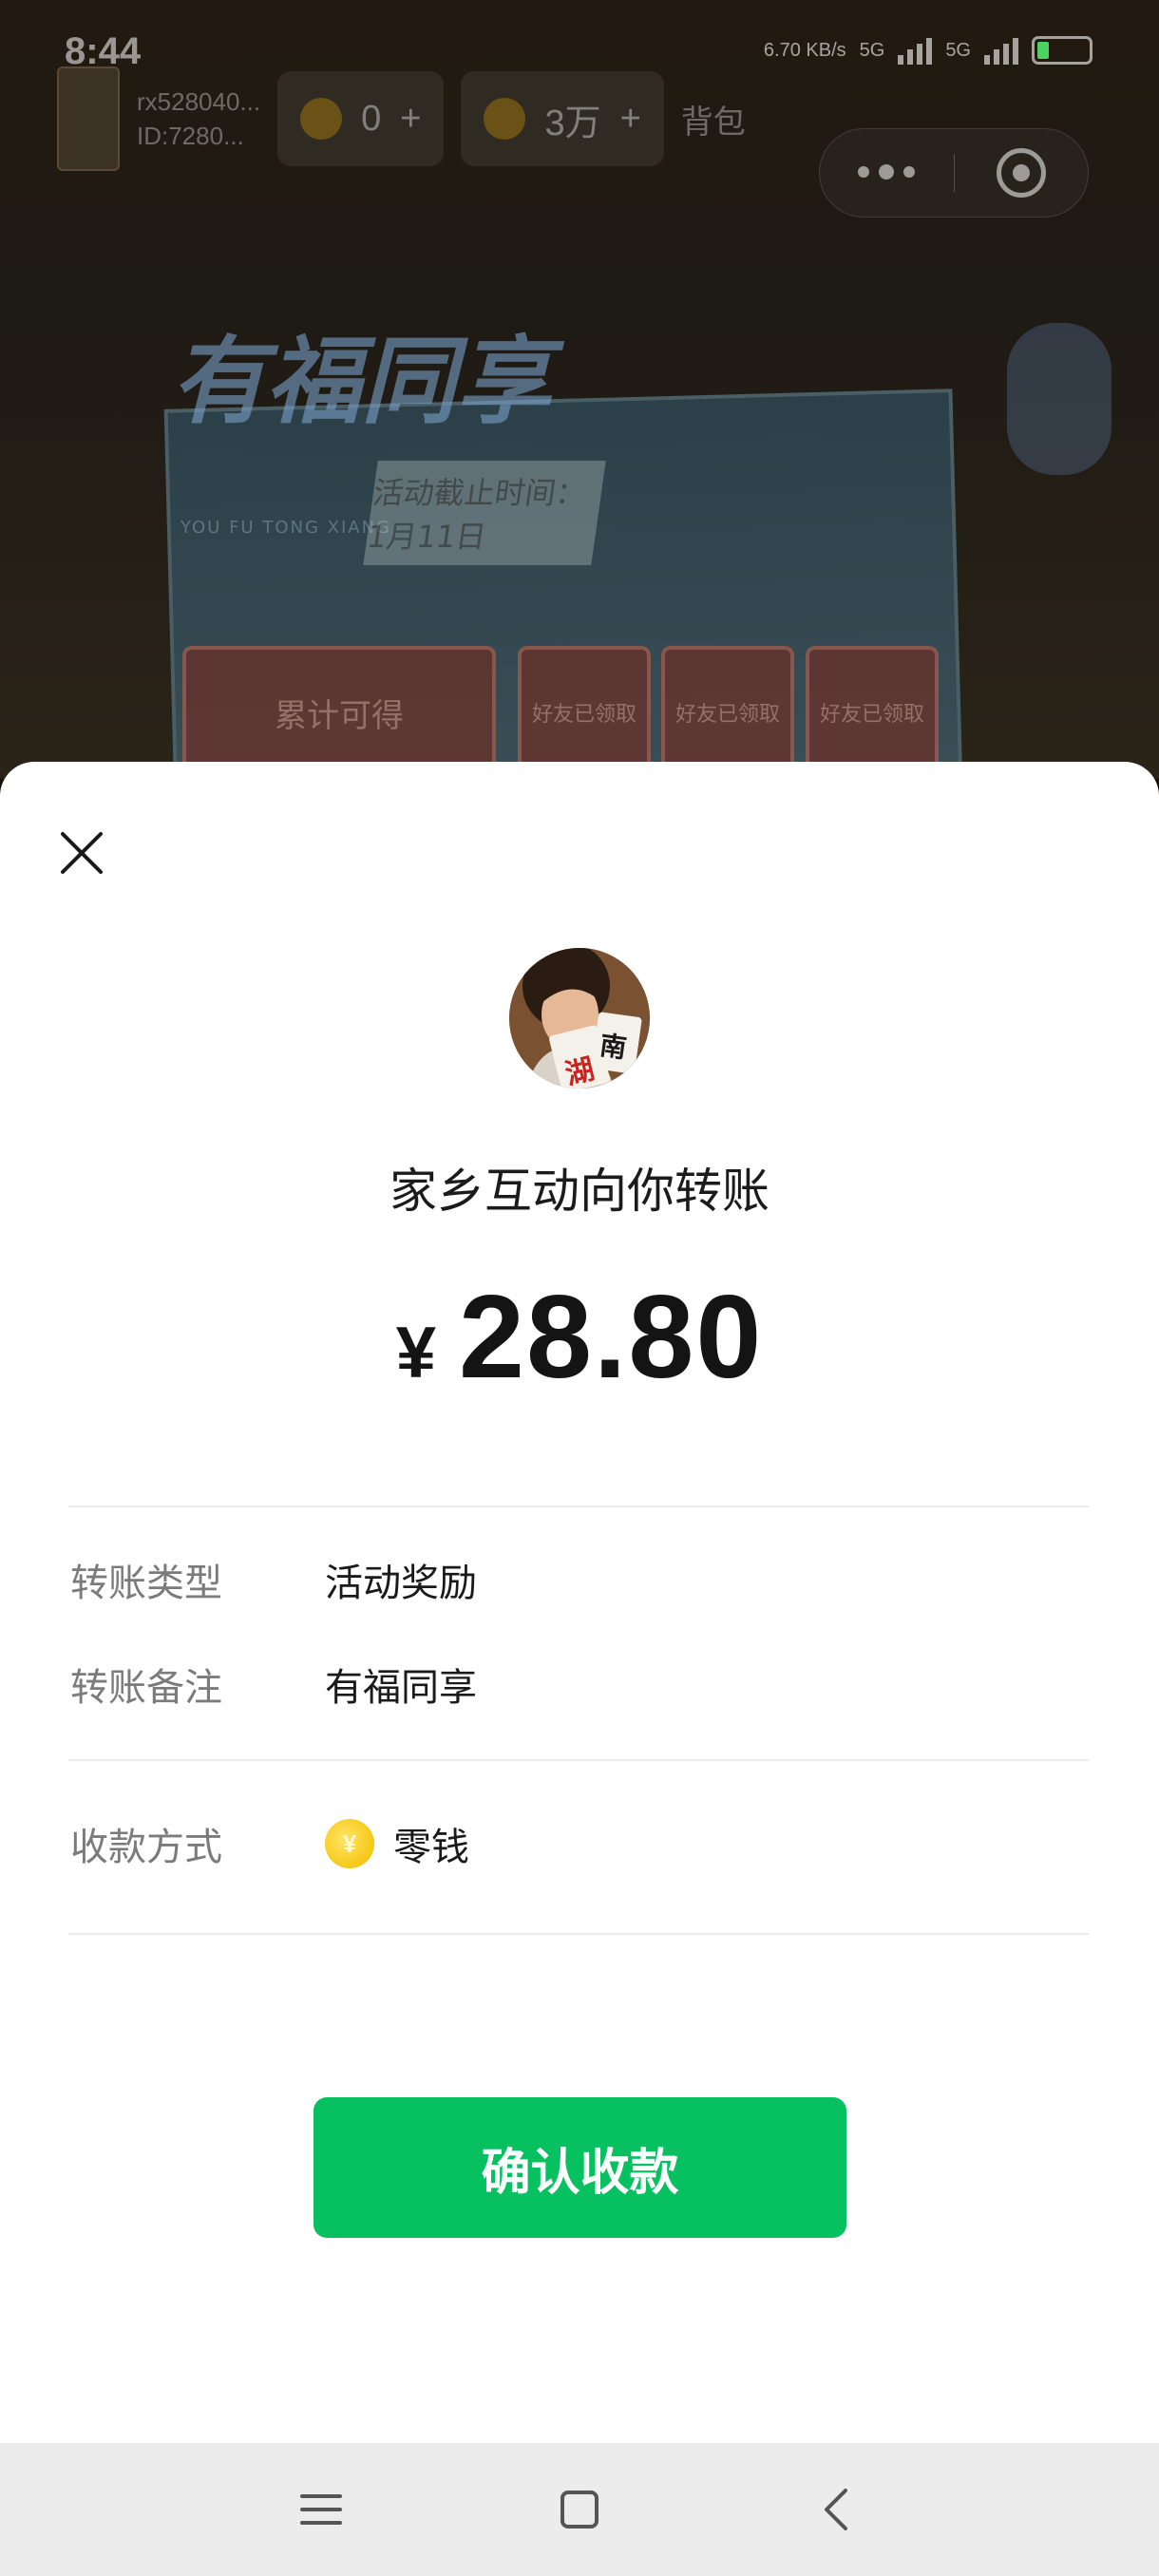  I want to click on back-icon, so click(837, 2509).